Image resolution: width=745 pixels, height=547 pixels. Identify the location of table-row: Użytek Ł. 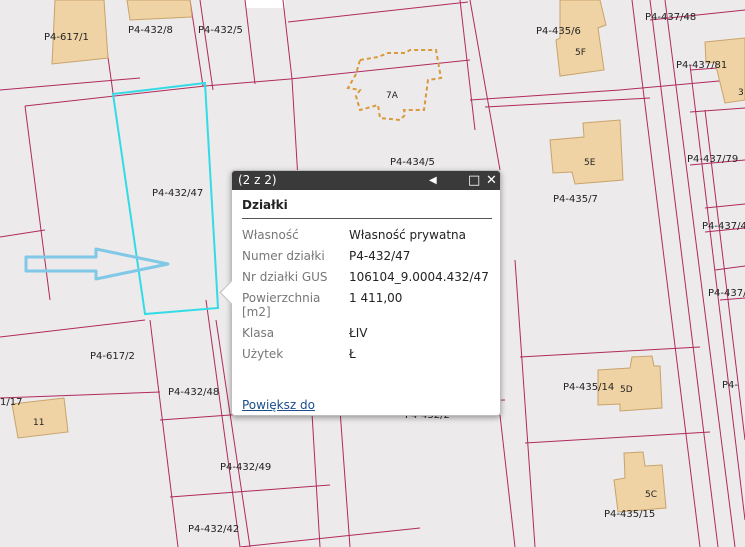
(365, 354).